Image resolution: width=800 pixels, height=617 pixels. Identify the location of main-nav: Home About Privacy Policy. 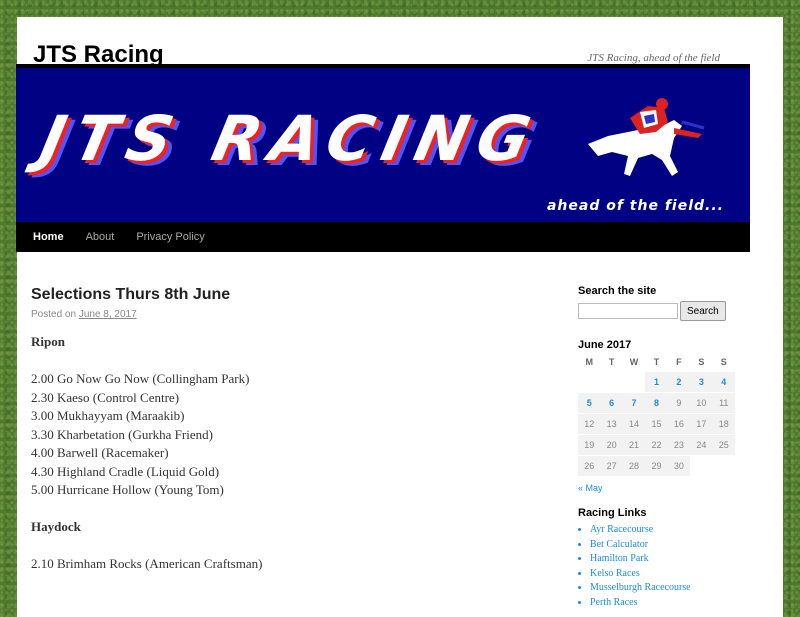
(383, 237).